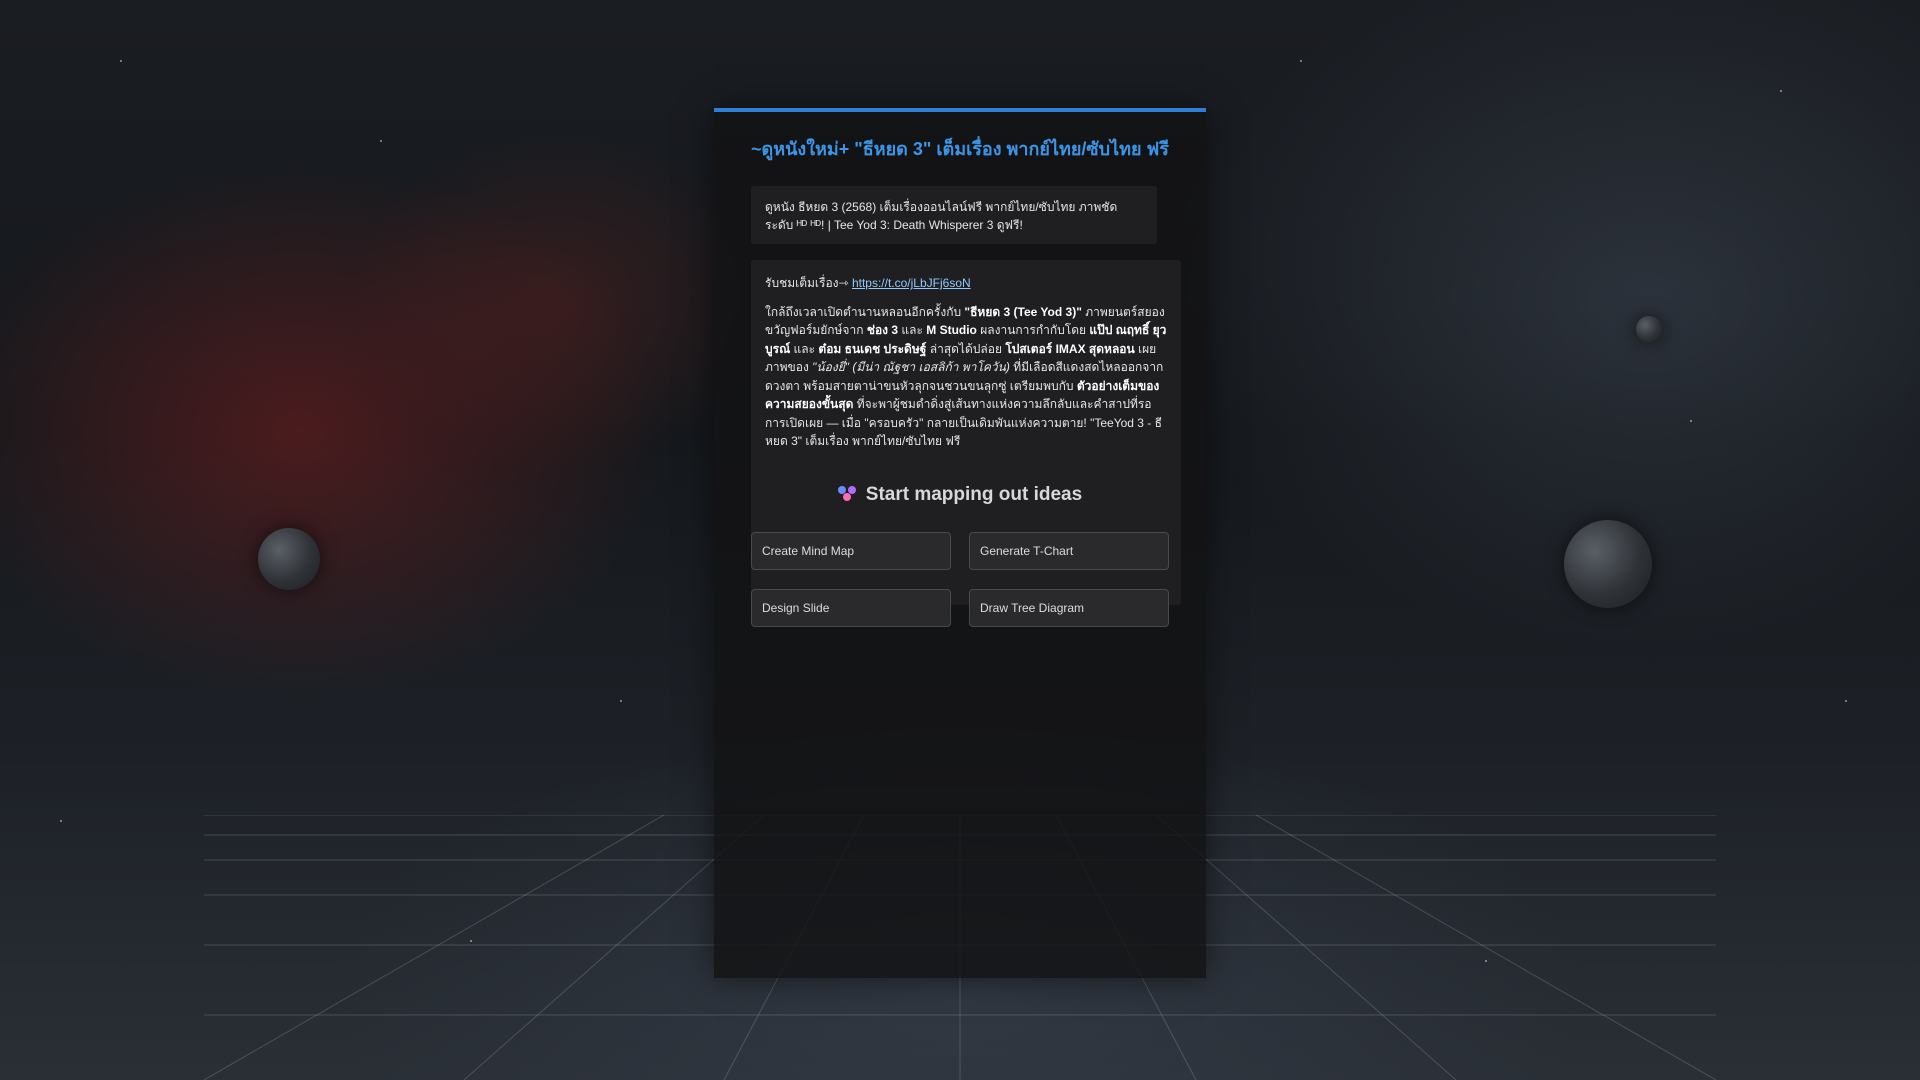  Describe the element at coordinates (1070, 348) in the screenshot. I see `desc-bold: โปสเตอร์ IMAX สุดหลอน` at that location.